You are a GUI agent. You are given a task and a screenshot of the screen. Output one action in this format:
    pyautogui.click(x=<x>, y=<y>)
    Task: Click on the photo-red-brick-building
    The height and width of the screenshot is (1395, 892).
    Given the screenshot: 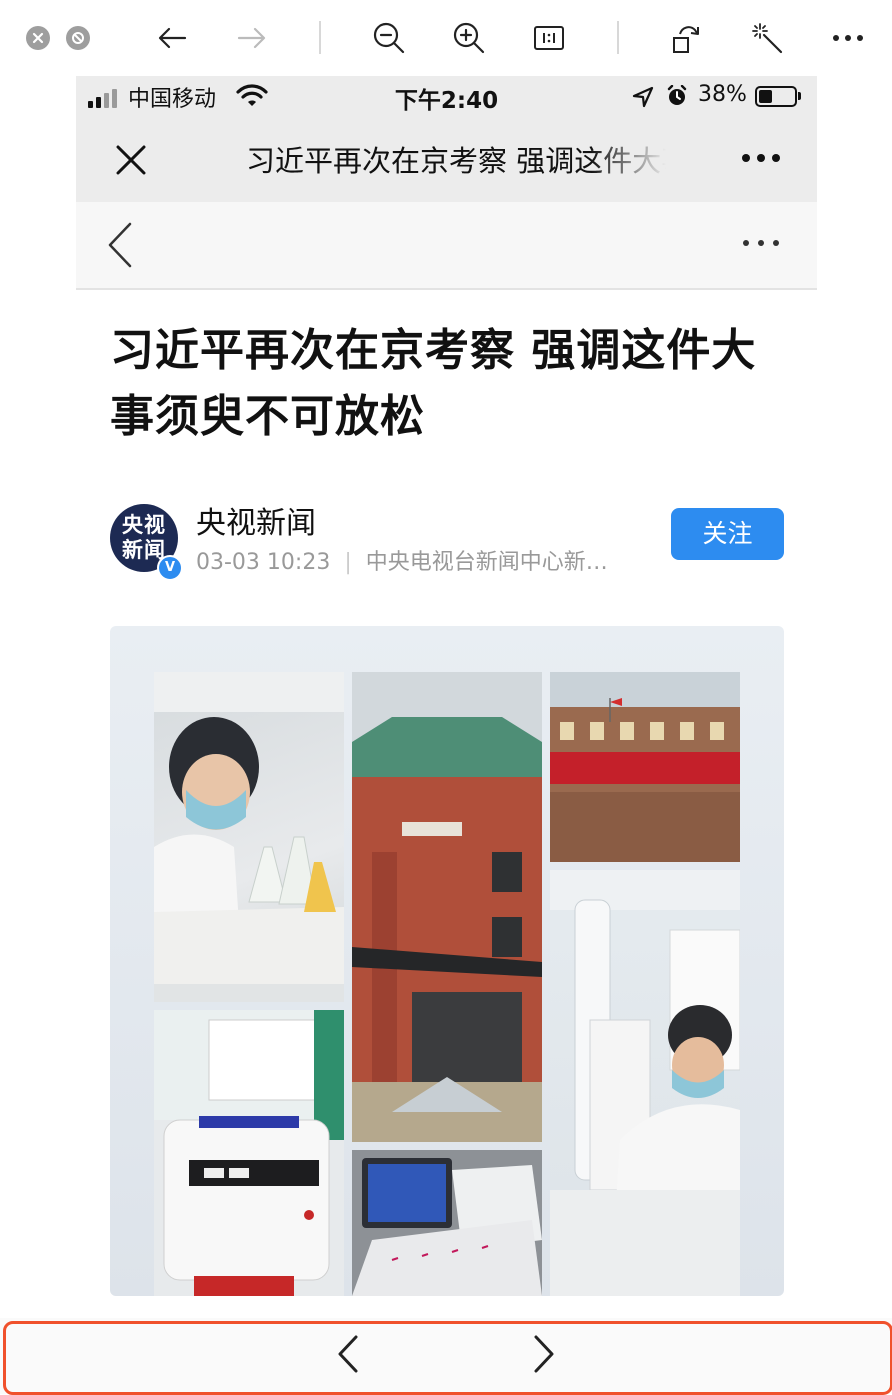 What is the action you would take?
    pyautogui.click(x=447, y=907)
    